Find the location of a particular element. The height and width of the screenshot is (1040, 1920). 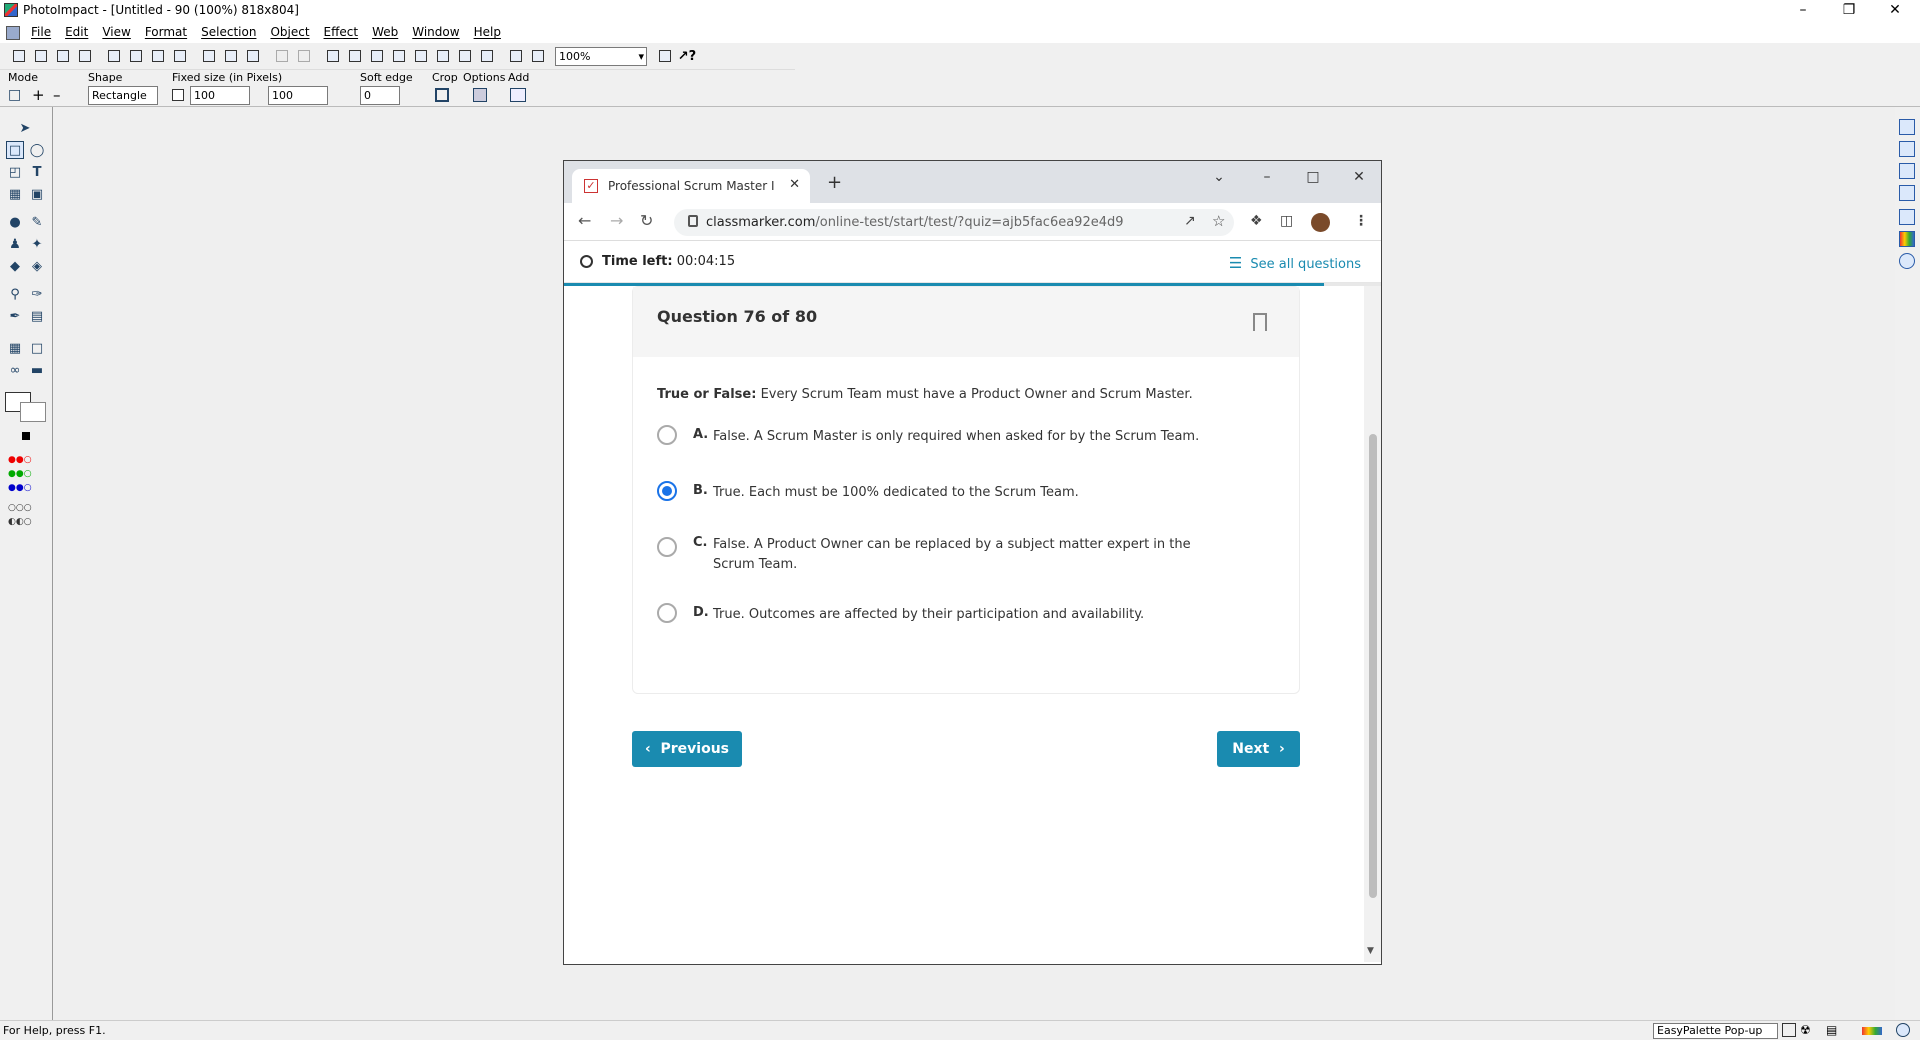

fixed-size-checkbox is located at coordinates (178, 95).